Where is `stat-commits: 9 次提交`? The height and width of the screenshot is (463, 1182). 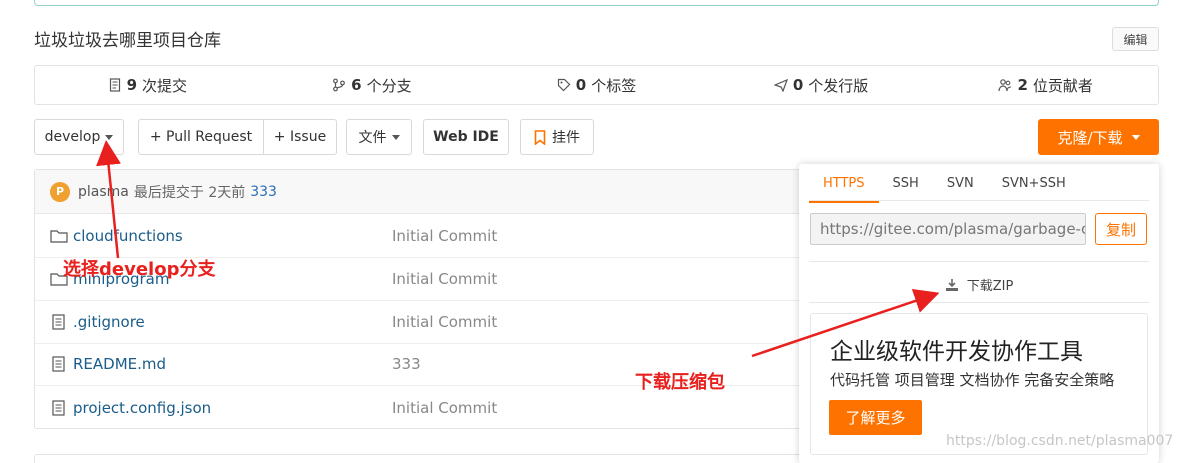 stat-commits: 9 次提交 is located at coordinates (147, 85).